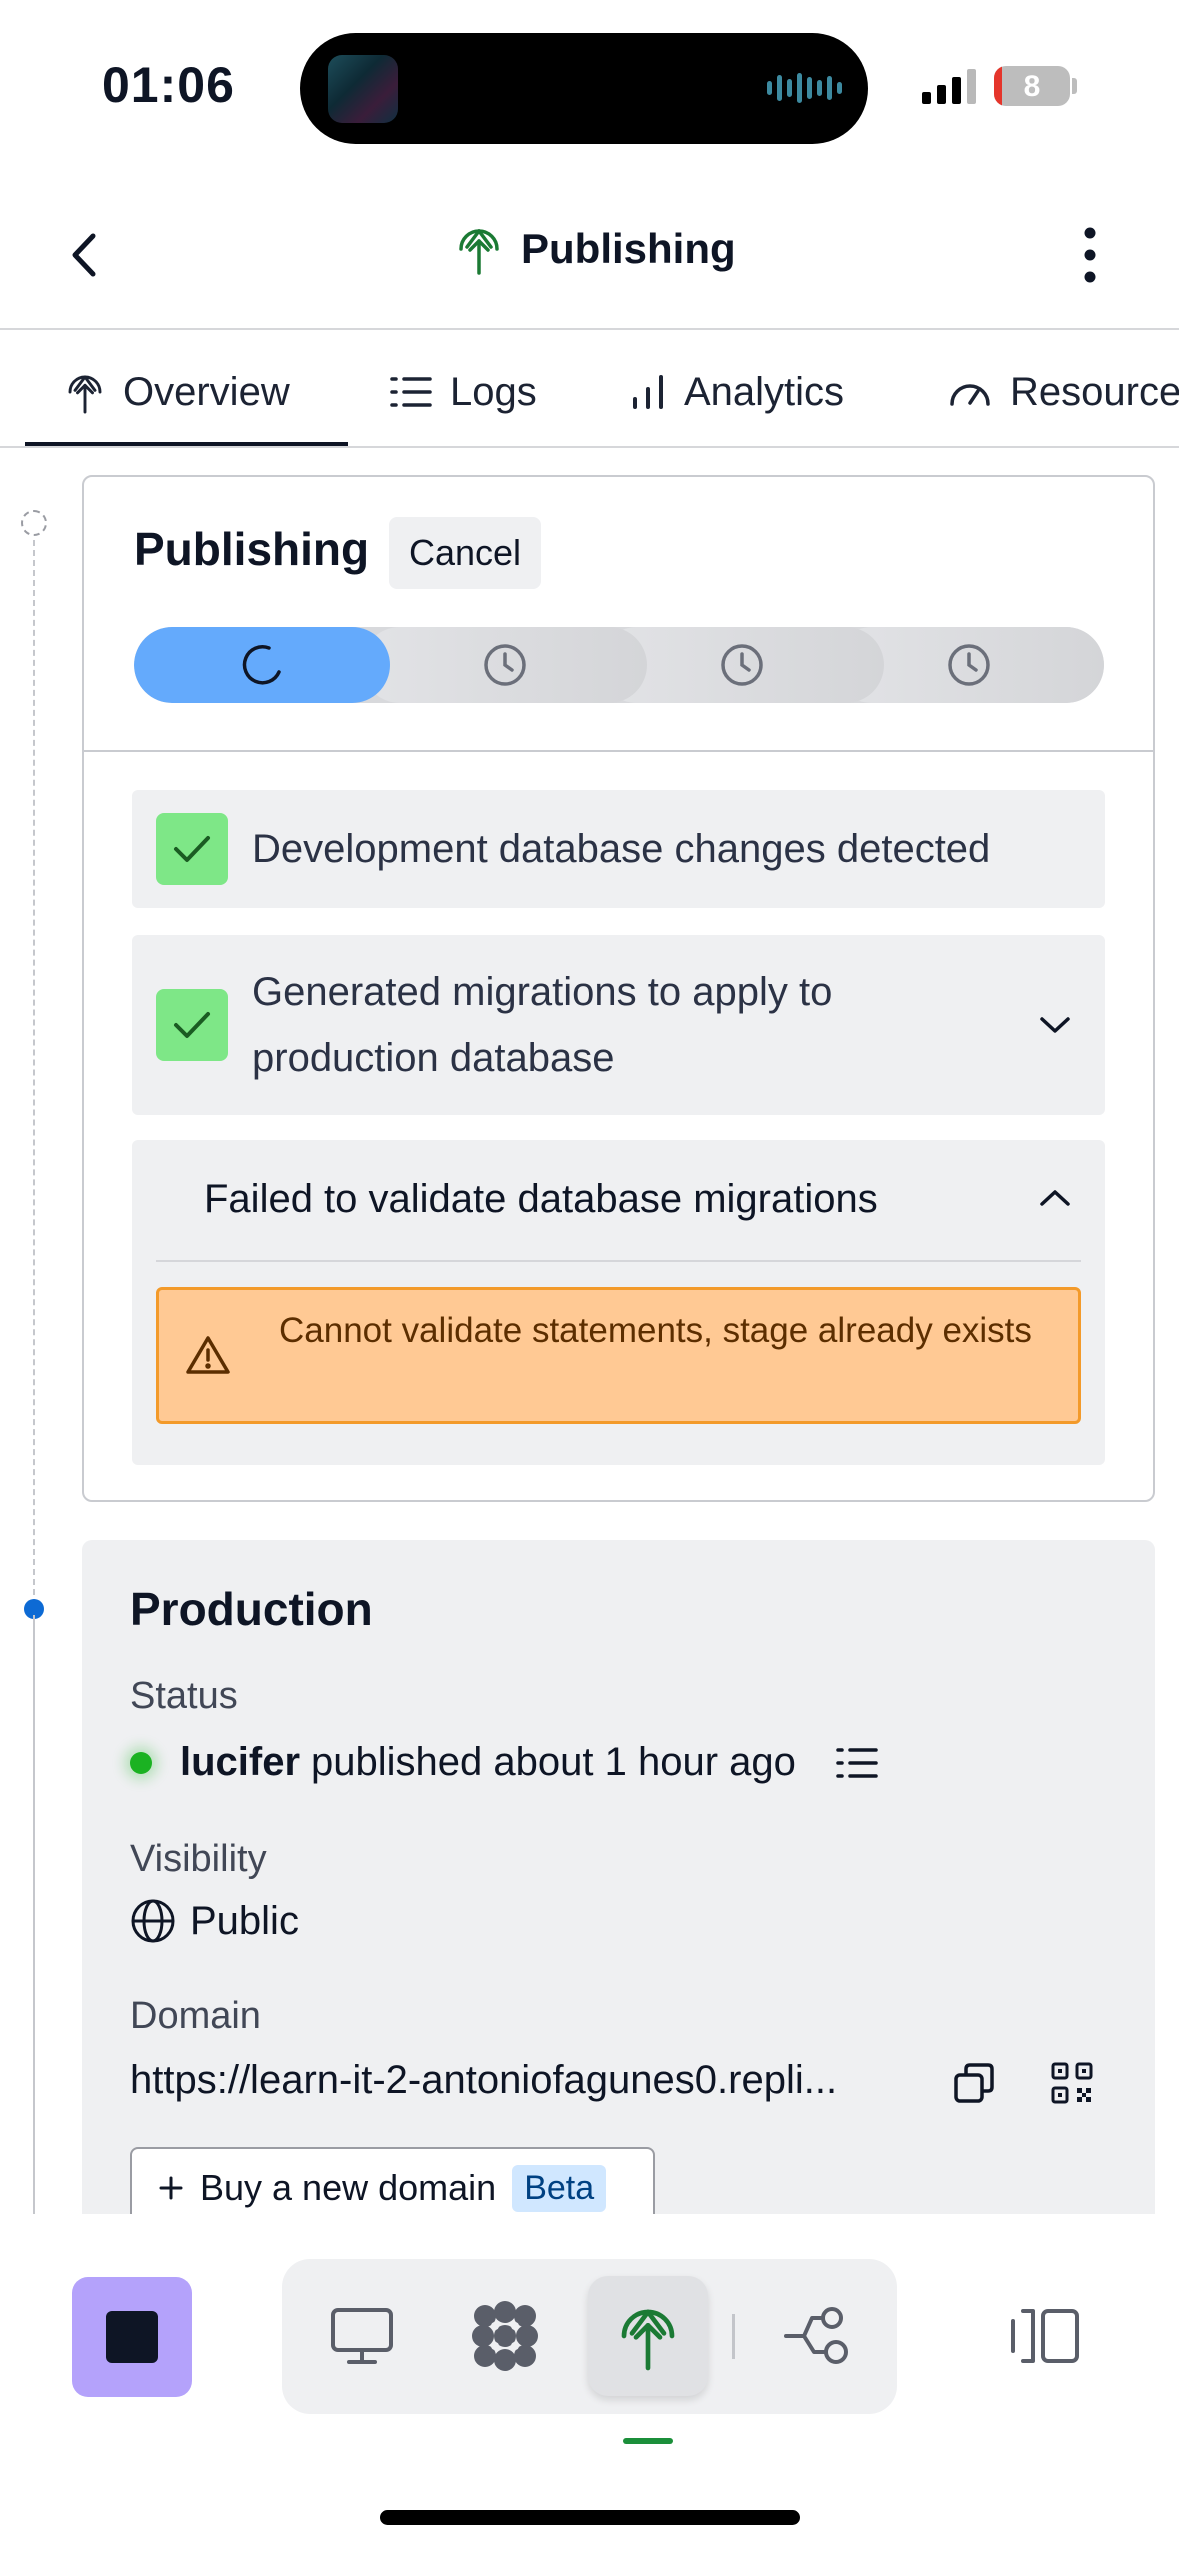 This screenshot has width=1179, height=2556. Describe the element at coordinates (804, 88) in the screenshot. I see `audio-wave-icon` at that location.